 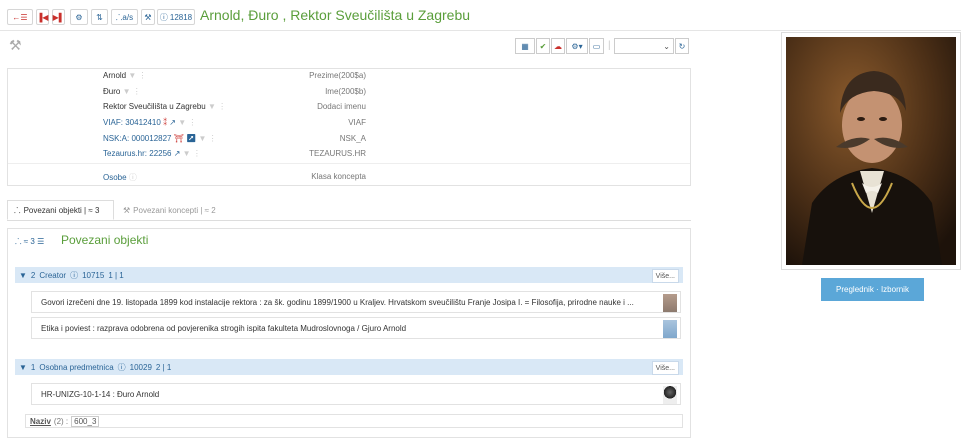 What do you see at coordinates (165, 106) in the screenshot?
I see `value-dodaci: Rektor Sveučilišta u Zagrebu ▼ ⋮` at bounding box center [165, 106].